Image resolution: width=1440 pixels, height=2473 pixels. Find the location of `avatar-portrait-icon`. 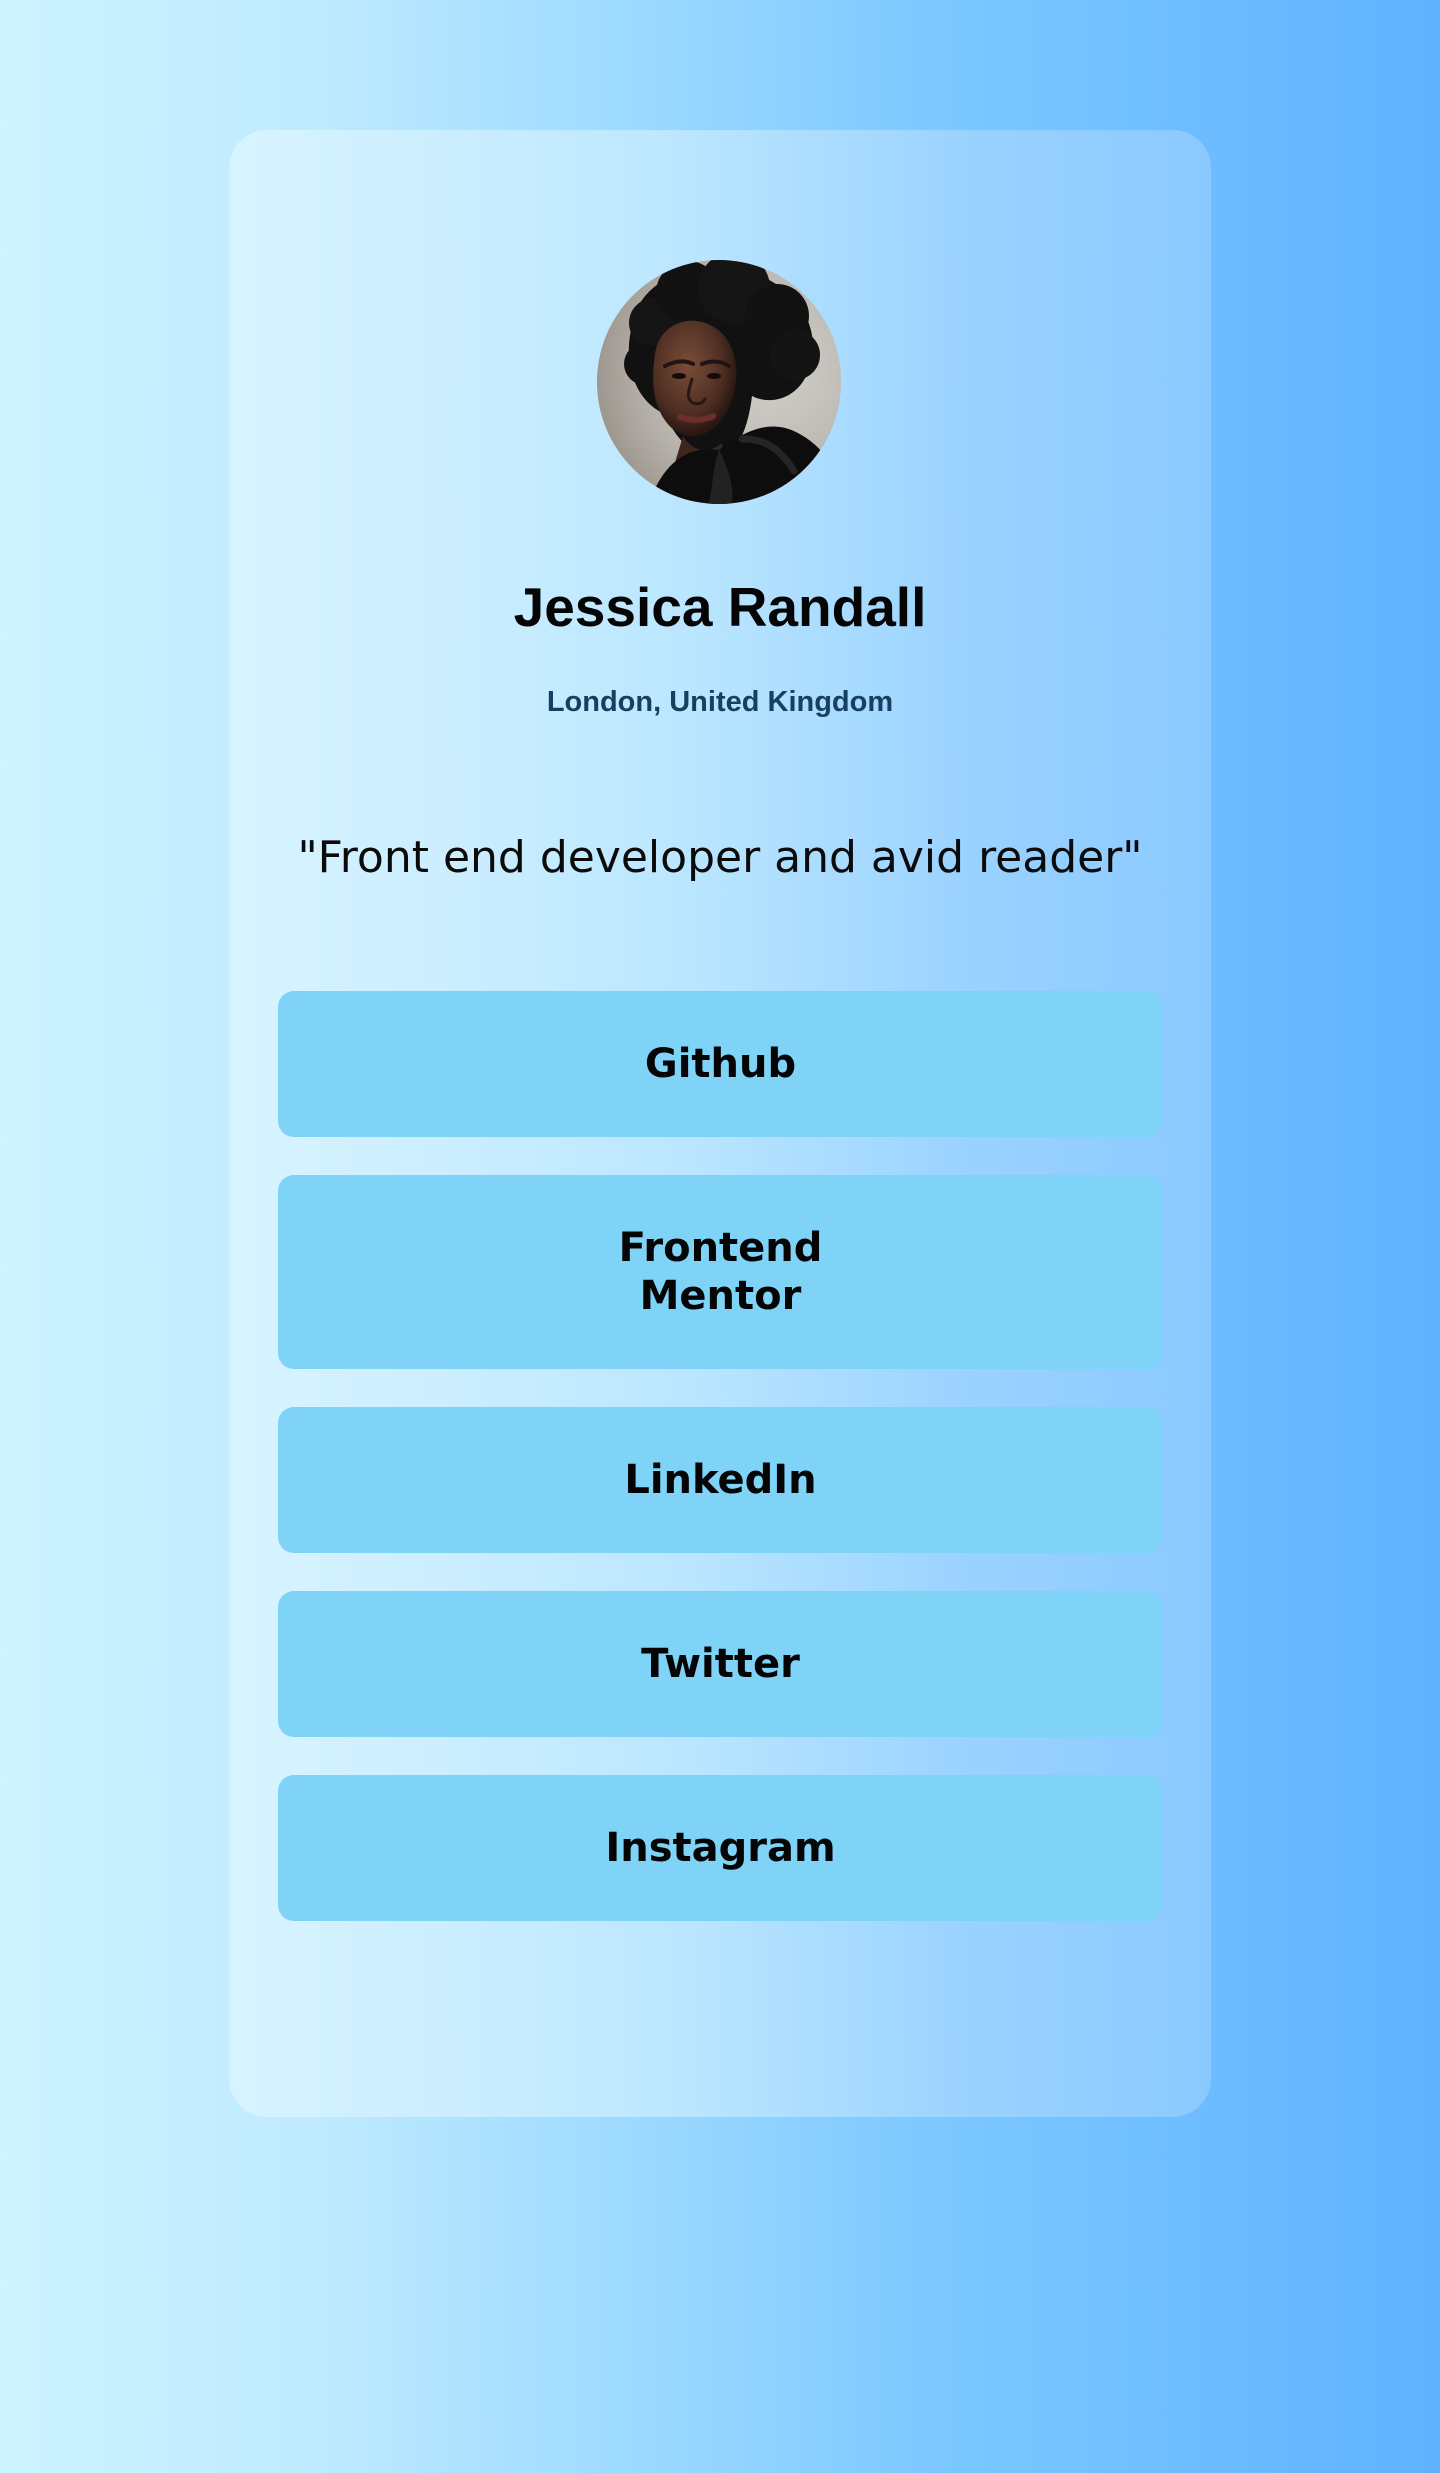

avatar-portrait-icon is located at coordinates (719, 382).